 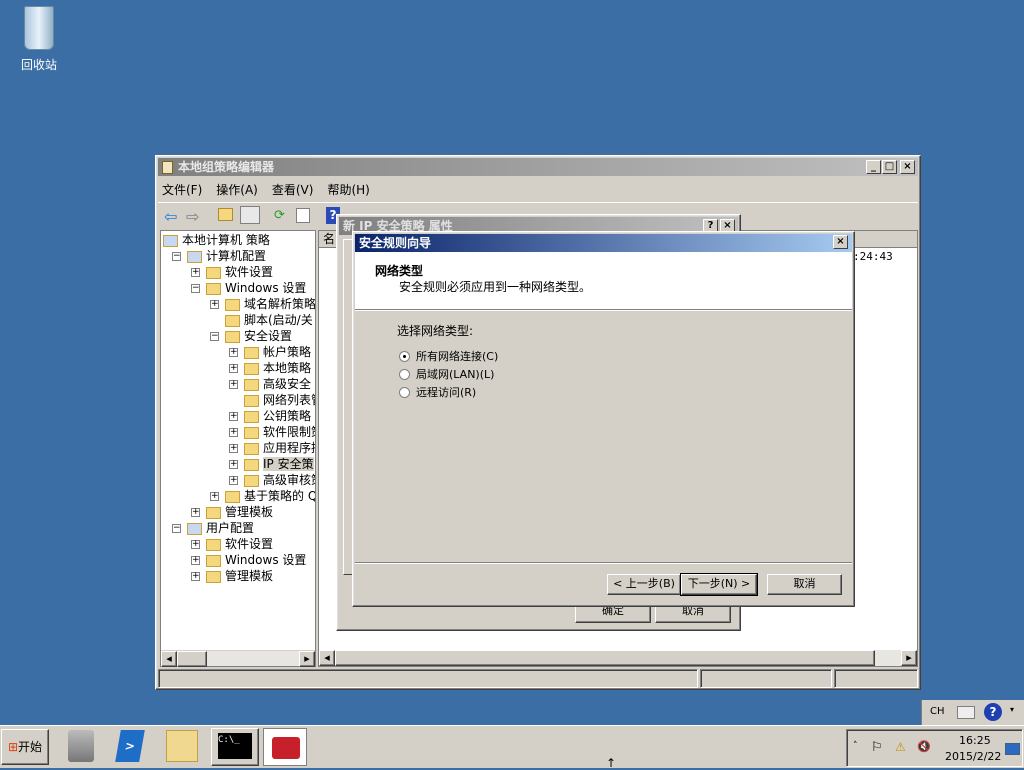 I want to click on tree-item: − Windows 设置, so click(x=248, y=288).